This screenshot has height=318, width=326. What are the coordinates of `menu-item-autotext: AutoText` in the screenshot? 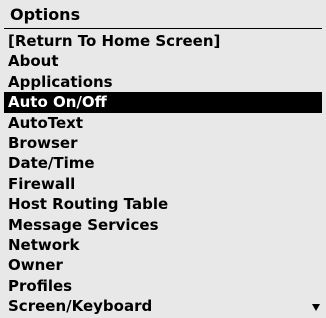 It's located at (163, 123).